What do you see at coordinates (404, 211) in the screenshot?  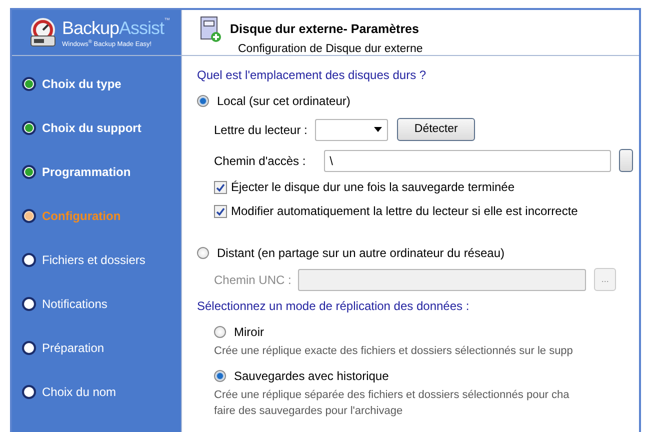 I see `checkbox-label: Modifier automatiquement la lettre du lecteur si elle est incorrecte` at bounding box center [404, 211].